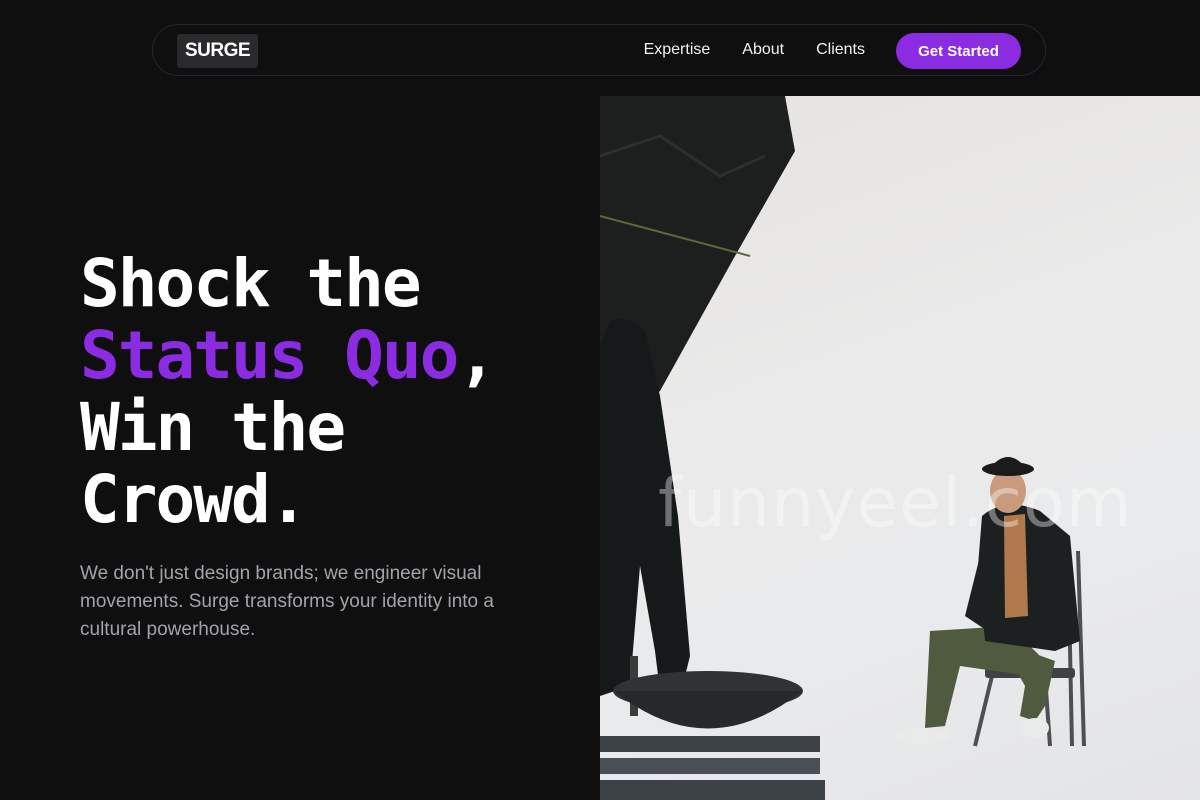 The width and height of the screenshot is (1200, 800). I want to click on headline-line-3: Win the, so click(213, 427).